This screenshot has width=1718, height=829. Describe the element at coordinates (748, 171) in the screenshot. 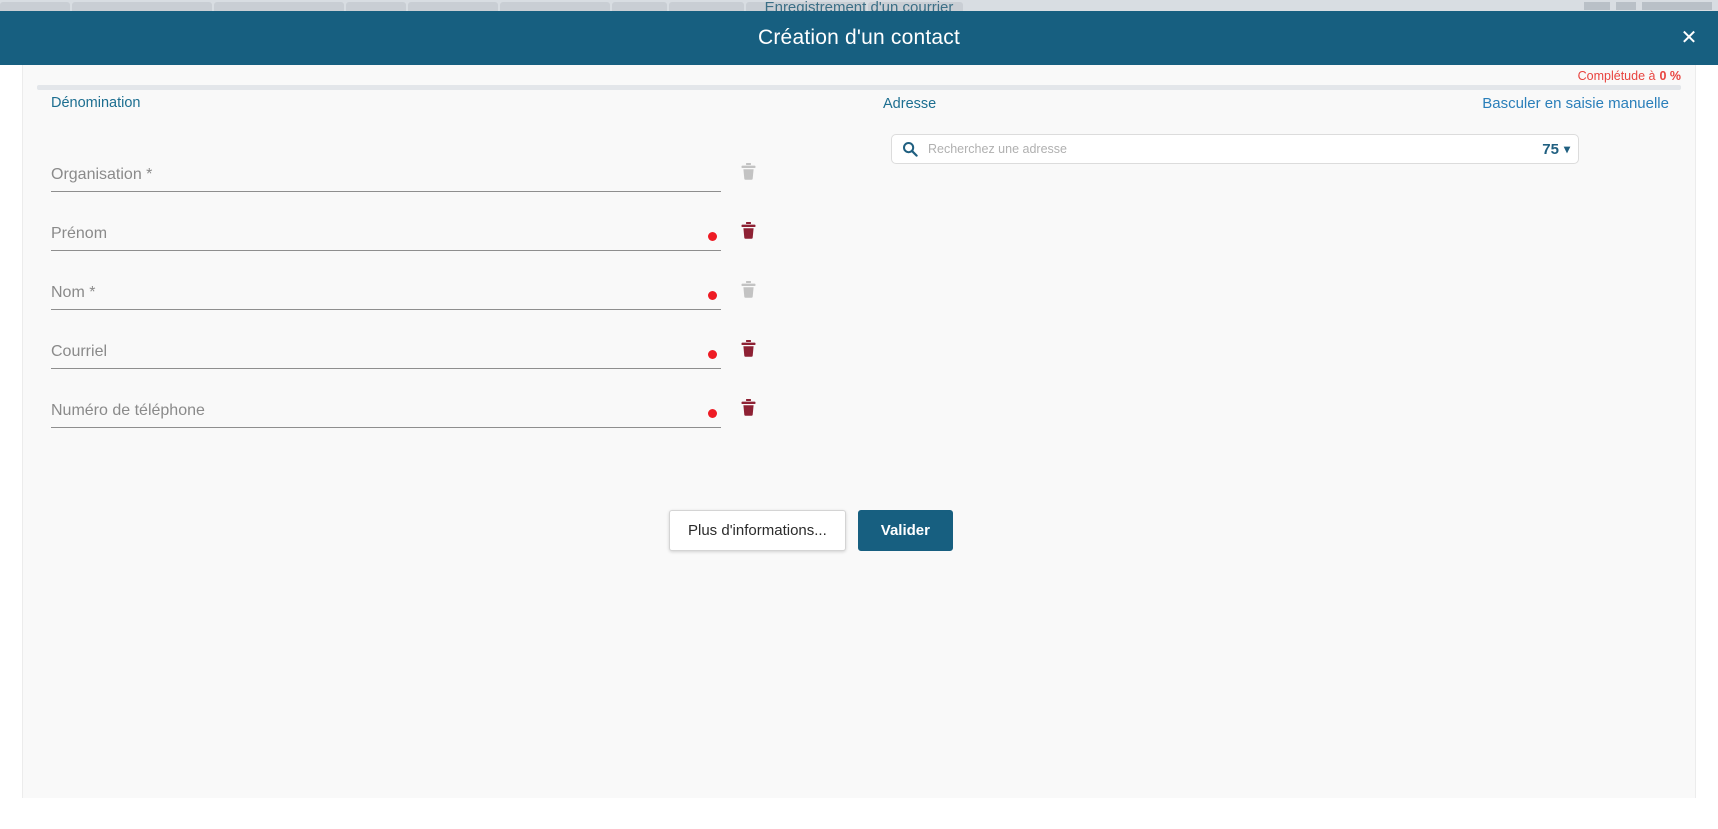

I see `delete-organisation-trash-icon` at that location.